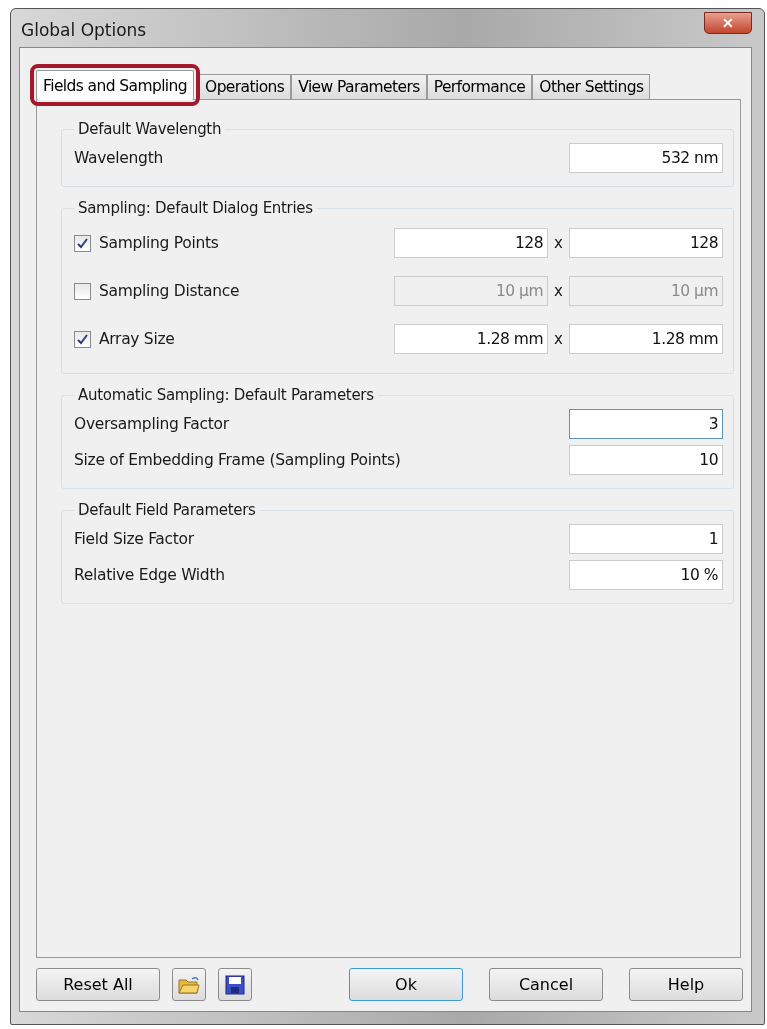 This screenshot has height=1029, width=767. What do you see at coordinates (479, 87) in the screenshot?
I see `tab: Performance` at bounding box center [479, 87].